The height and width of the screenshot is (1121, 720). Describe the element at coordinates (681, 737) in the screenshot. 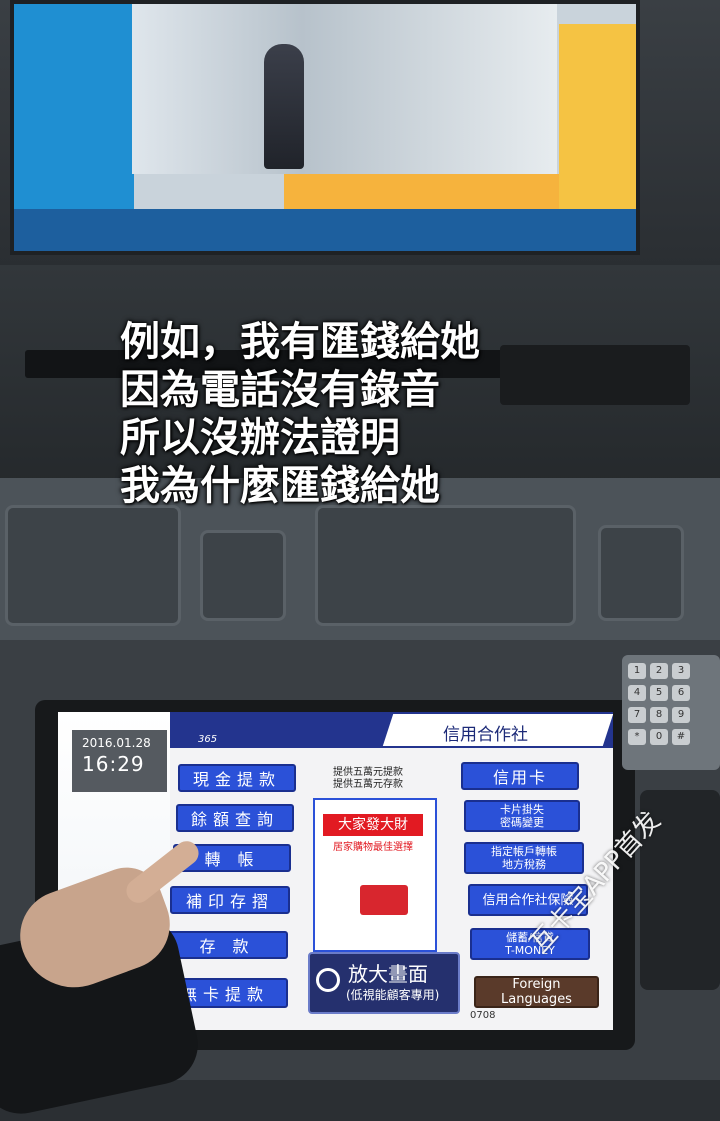

I see `key-hash: #` at that location.